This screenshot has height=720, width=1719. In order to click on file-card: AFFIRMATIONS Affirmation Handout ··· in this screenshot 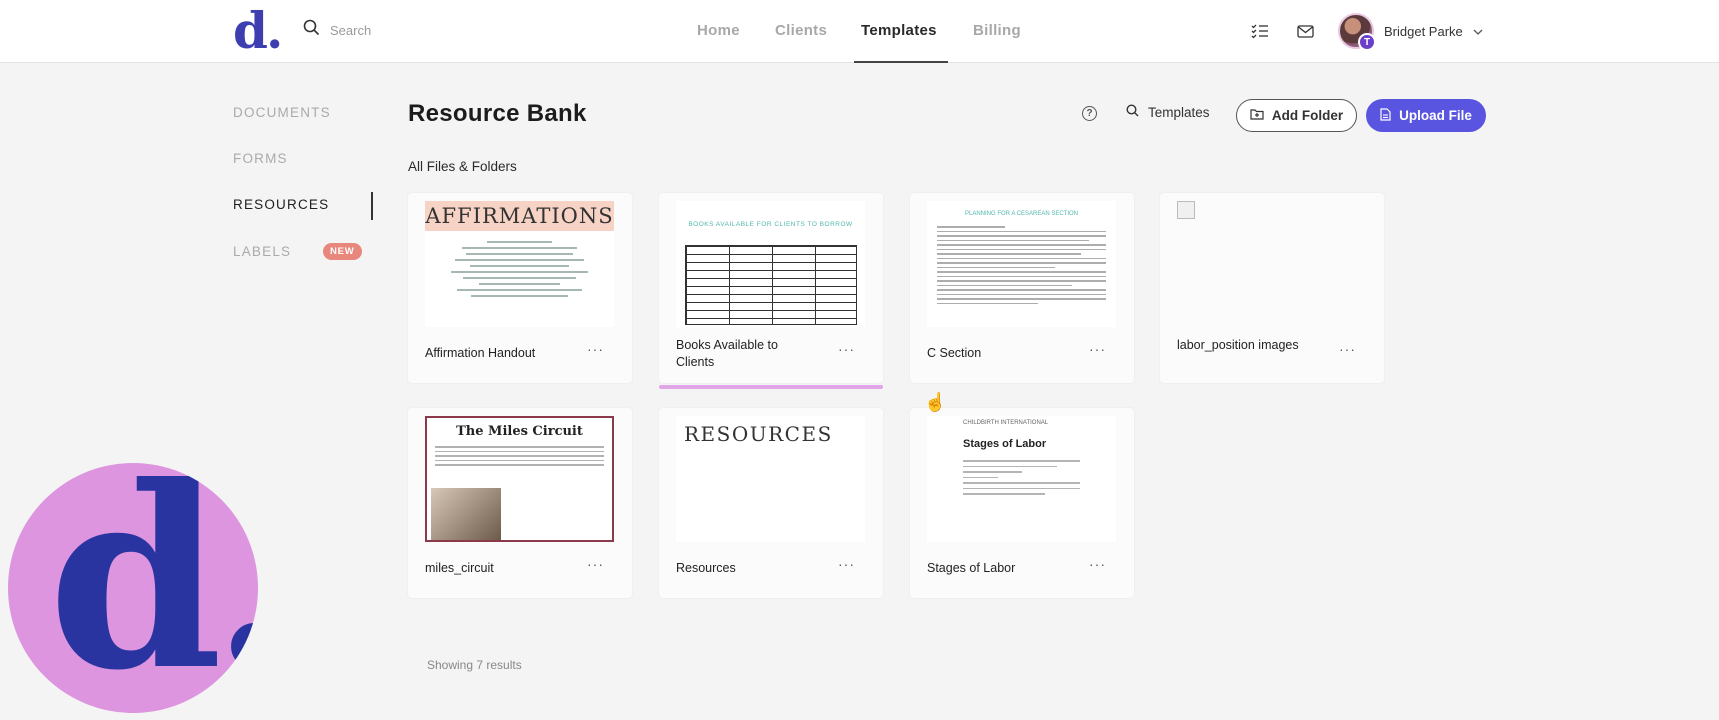, I will do `click(520, 288)`.